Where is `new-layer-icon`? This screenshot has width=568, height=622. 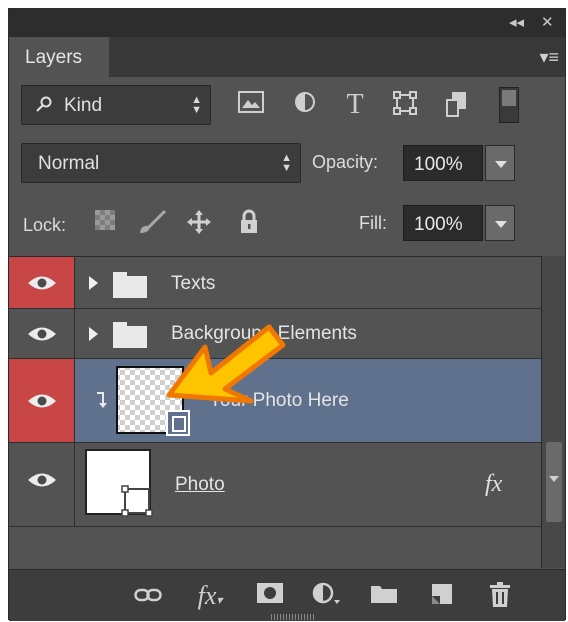
new-layer-icon is located at coordinates (442, 596).